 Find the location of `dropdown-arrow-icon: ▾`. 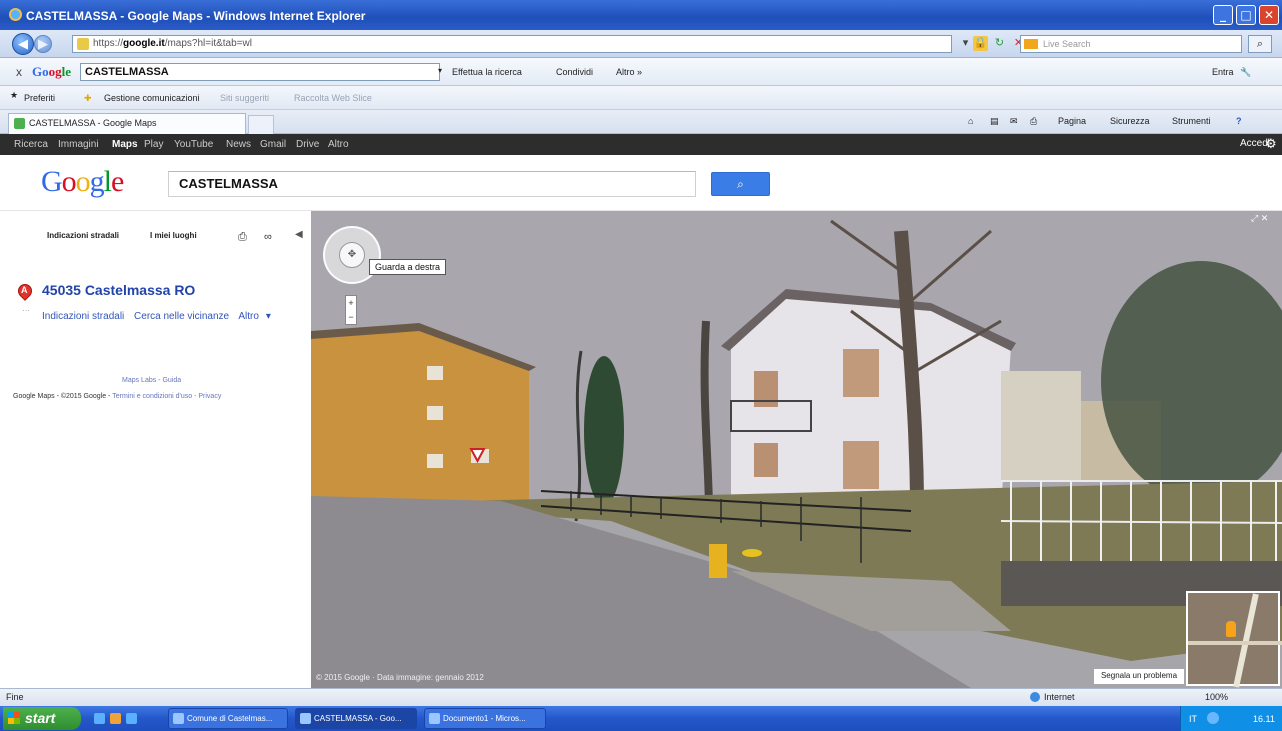

dropdown-arrow-icon: ▾ is located at coordinates (965, 43).